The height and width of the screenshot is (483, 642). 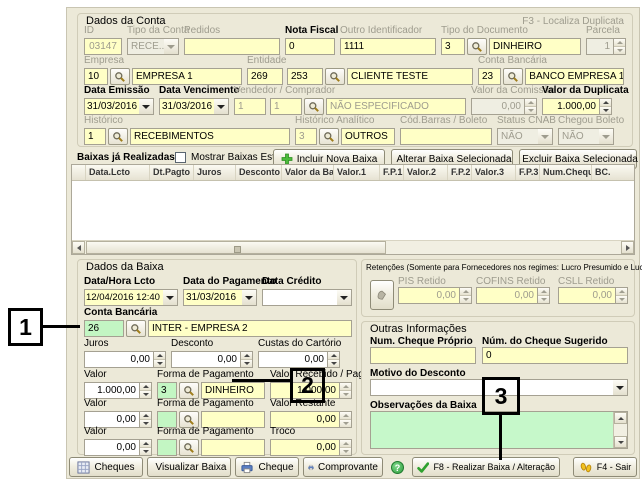 What do you see at coordinates (247, 359) in the screenshot?
I see `desconto-spinner` at bounding box center [247, 359].